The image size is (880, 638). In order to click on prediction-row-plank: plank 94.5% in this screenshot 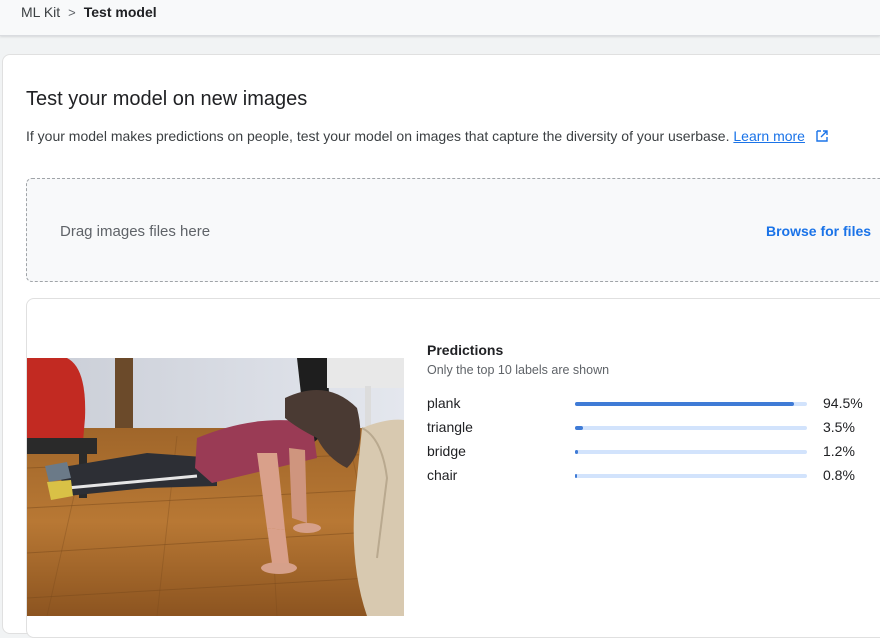, I will do `click(652, 404)`.